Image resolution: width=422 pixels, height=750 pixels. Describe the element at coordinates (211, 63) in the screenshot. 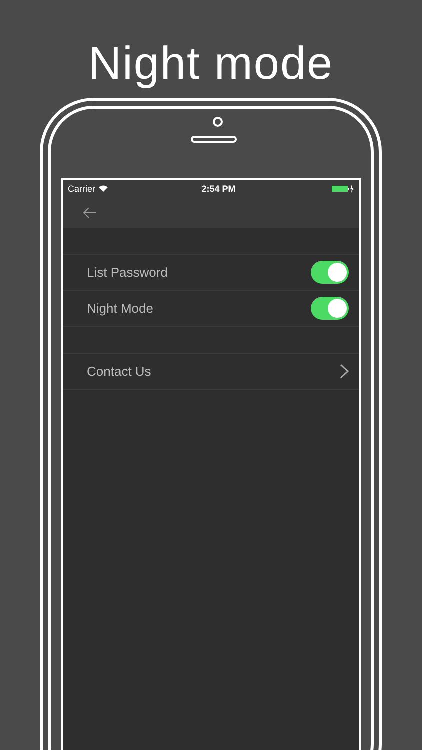

I see `headline: Night mode` at that location.